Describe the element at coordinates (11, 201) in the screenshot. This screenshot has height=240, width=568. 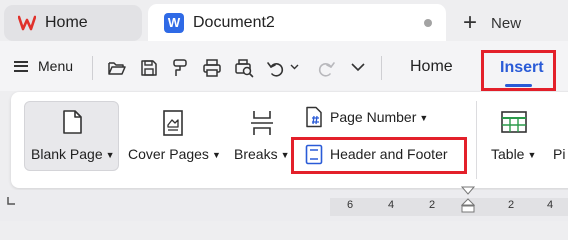
I see `tab-stop-selector-icon` at that location.